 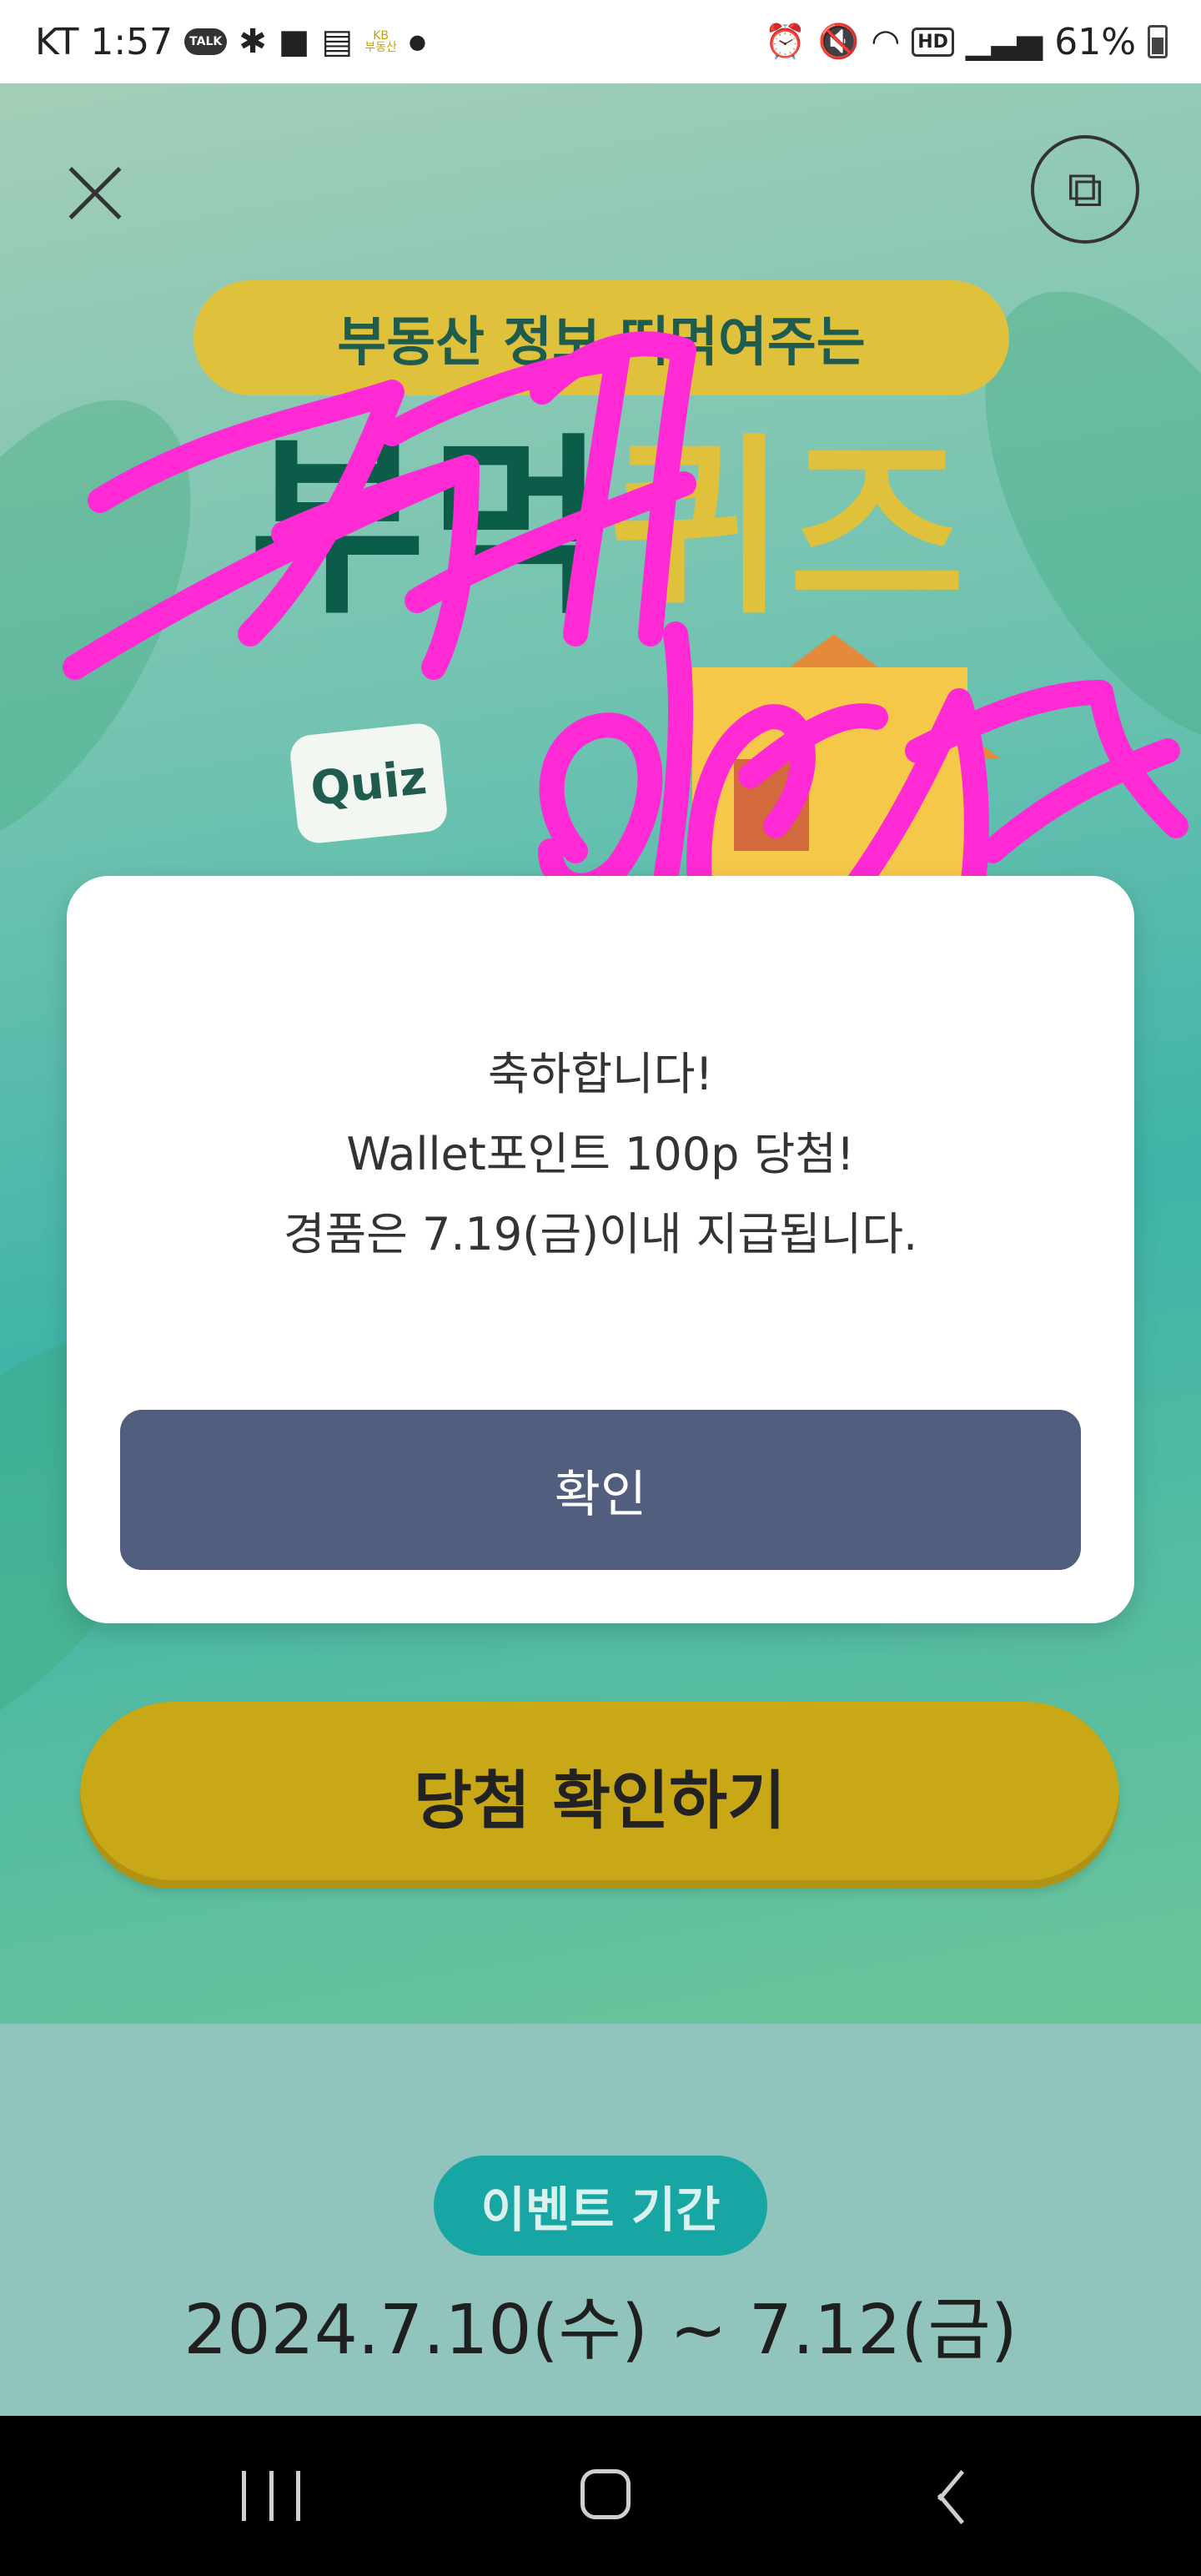 I want to click on check-result-button: 당첨 확인하기, so click(x=600, y=1795).